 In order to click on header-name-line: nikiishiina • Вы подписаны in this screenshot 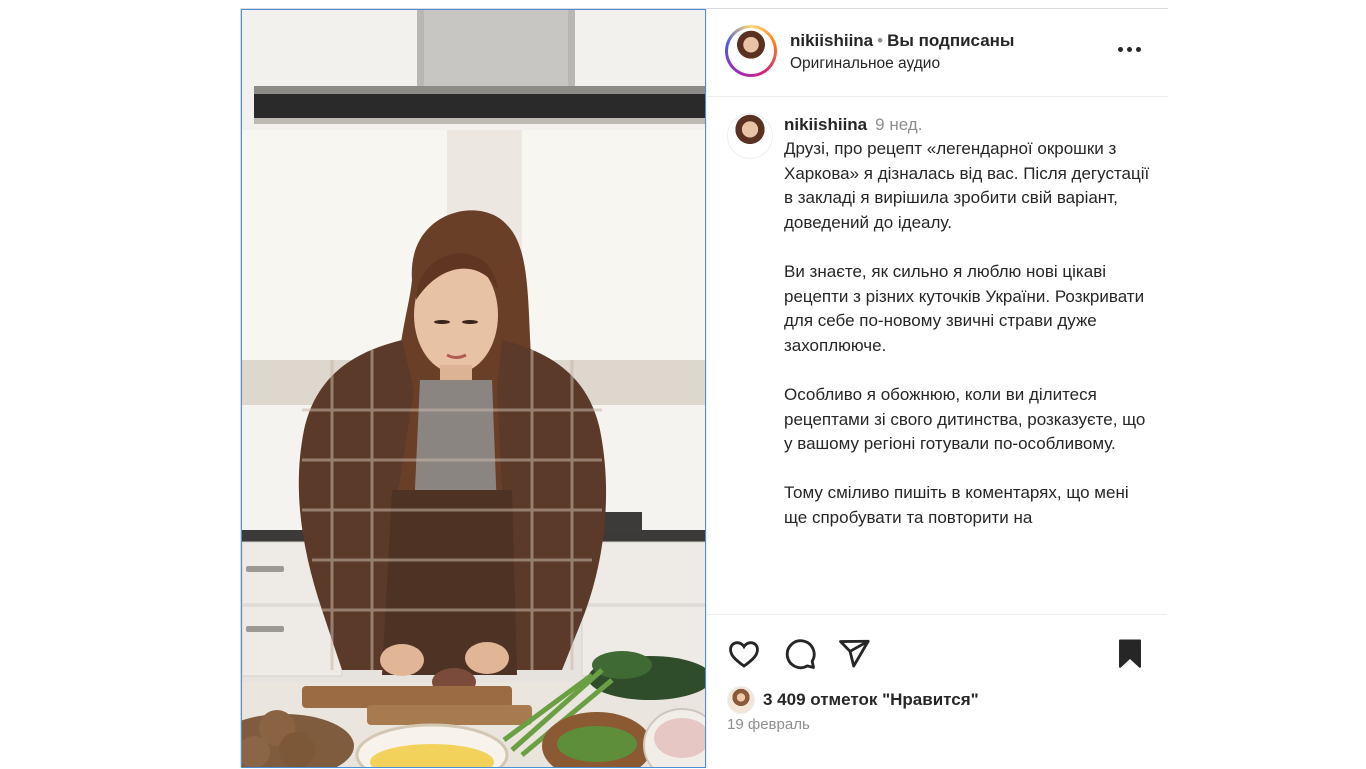, I will do `click(902, 41)`.